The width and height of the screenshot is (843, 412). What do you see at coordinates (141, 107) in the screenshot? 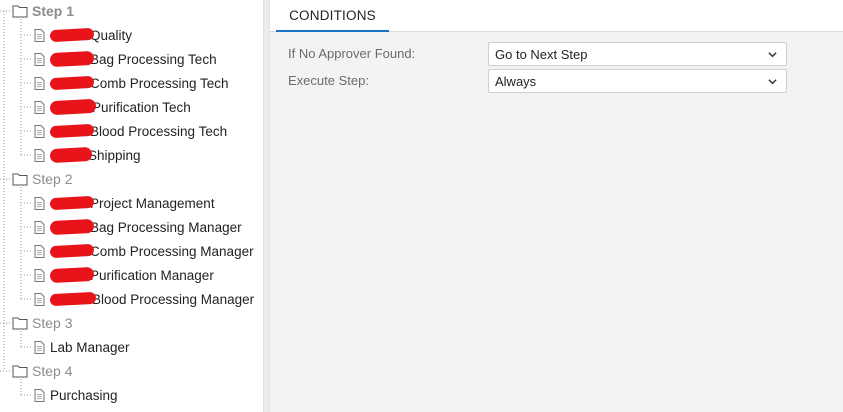
I see `tree-item-label: Purification Tech` at bounding box center [141, 107].